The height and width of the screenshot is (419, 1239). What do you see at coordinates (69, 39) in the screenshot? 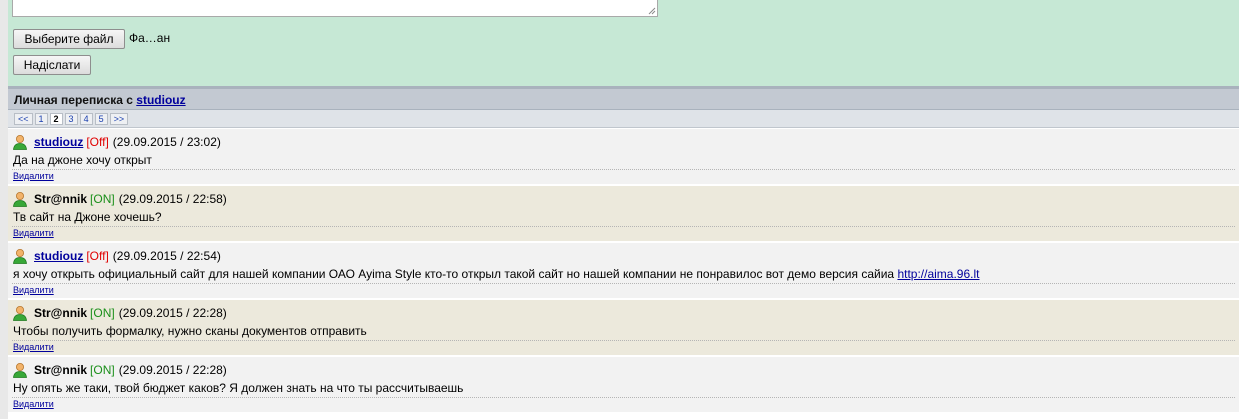
I see `choose-file-button: Выберите файл` at bounding box center [69, 39].